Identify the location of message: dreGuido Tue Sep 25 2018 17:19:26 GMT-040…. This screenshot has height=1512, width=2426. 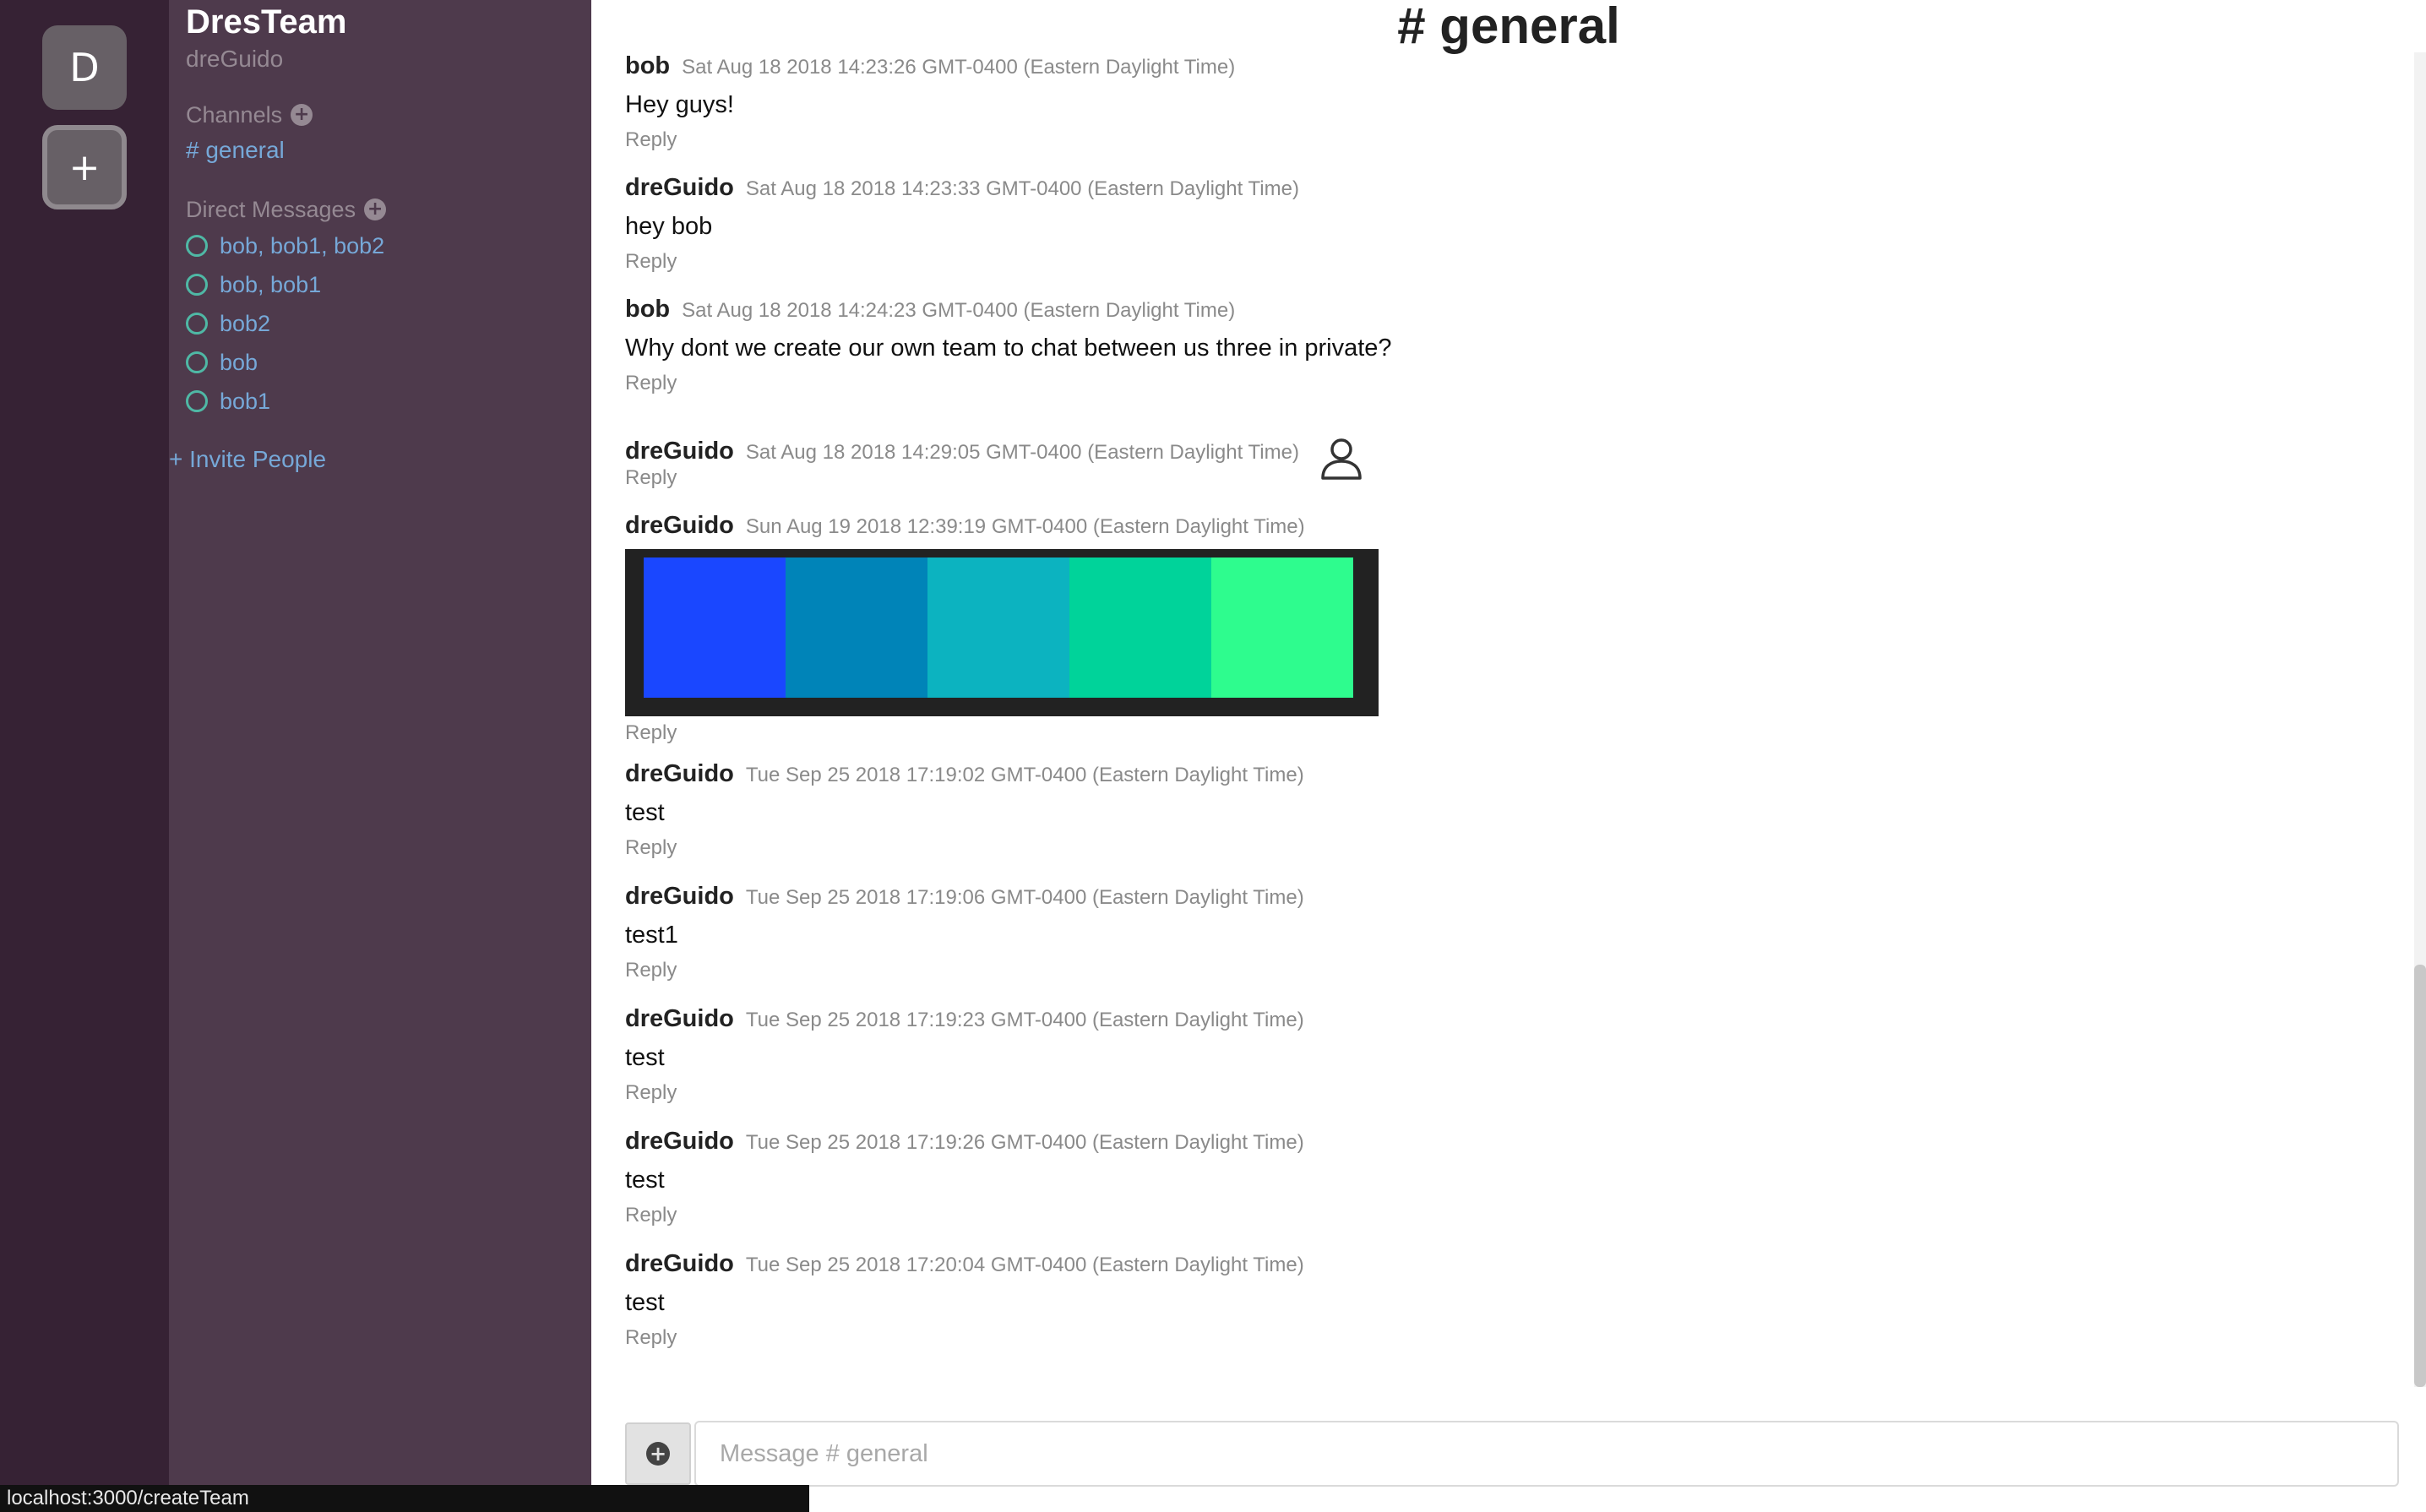
(1469, 1180).